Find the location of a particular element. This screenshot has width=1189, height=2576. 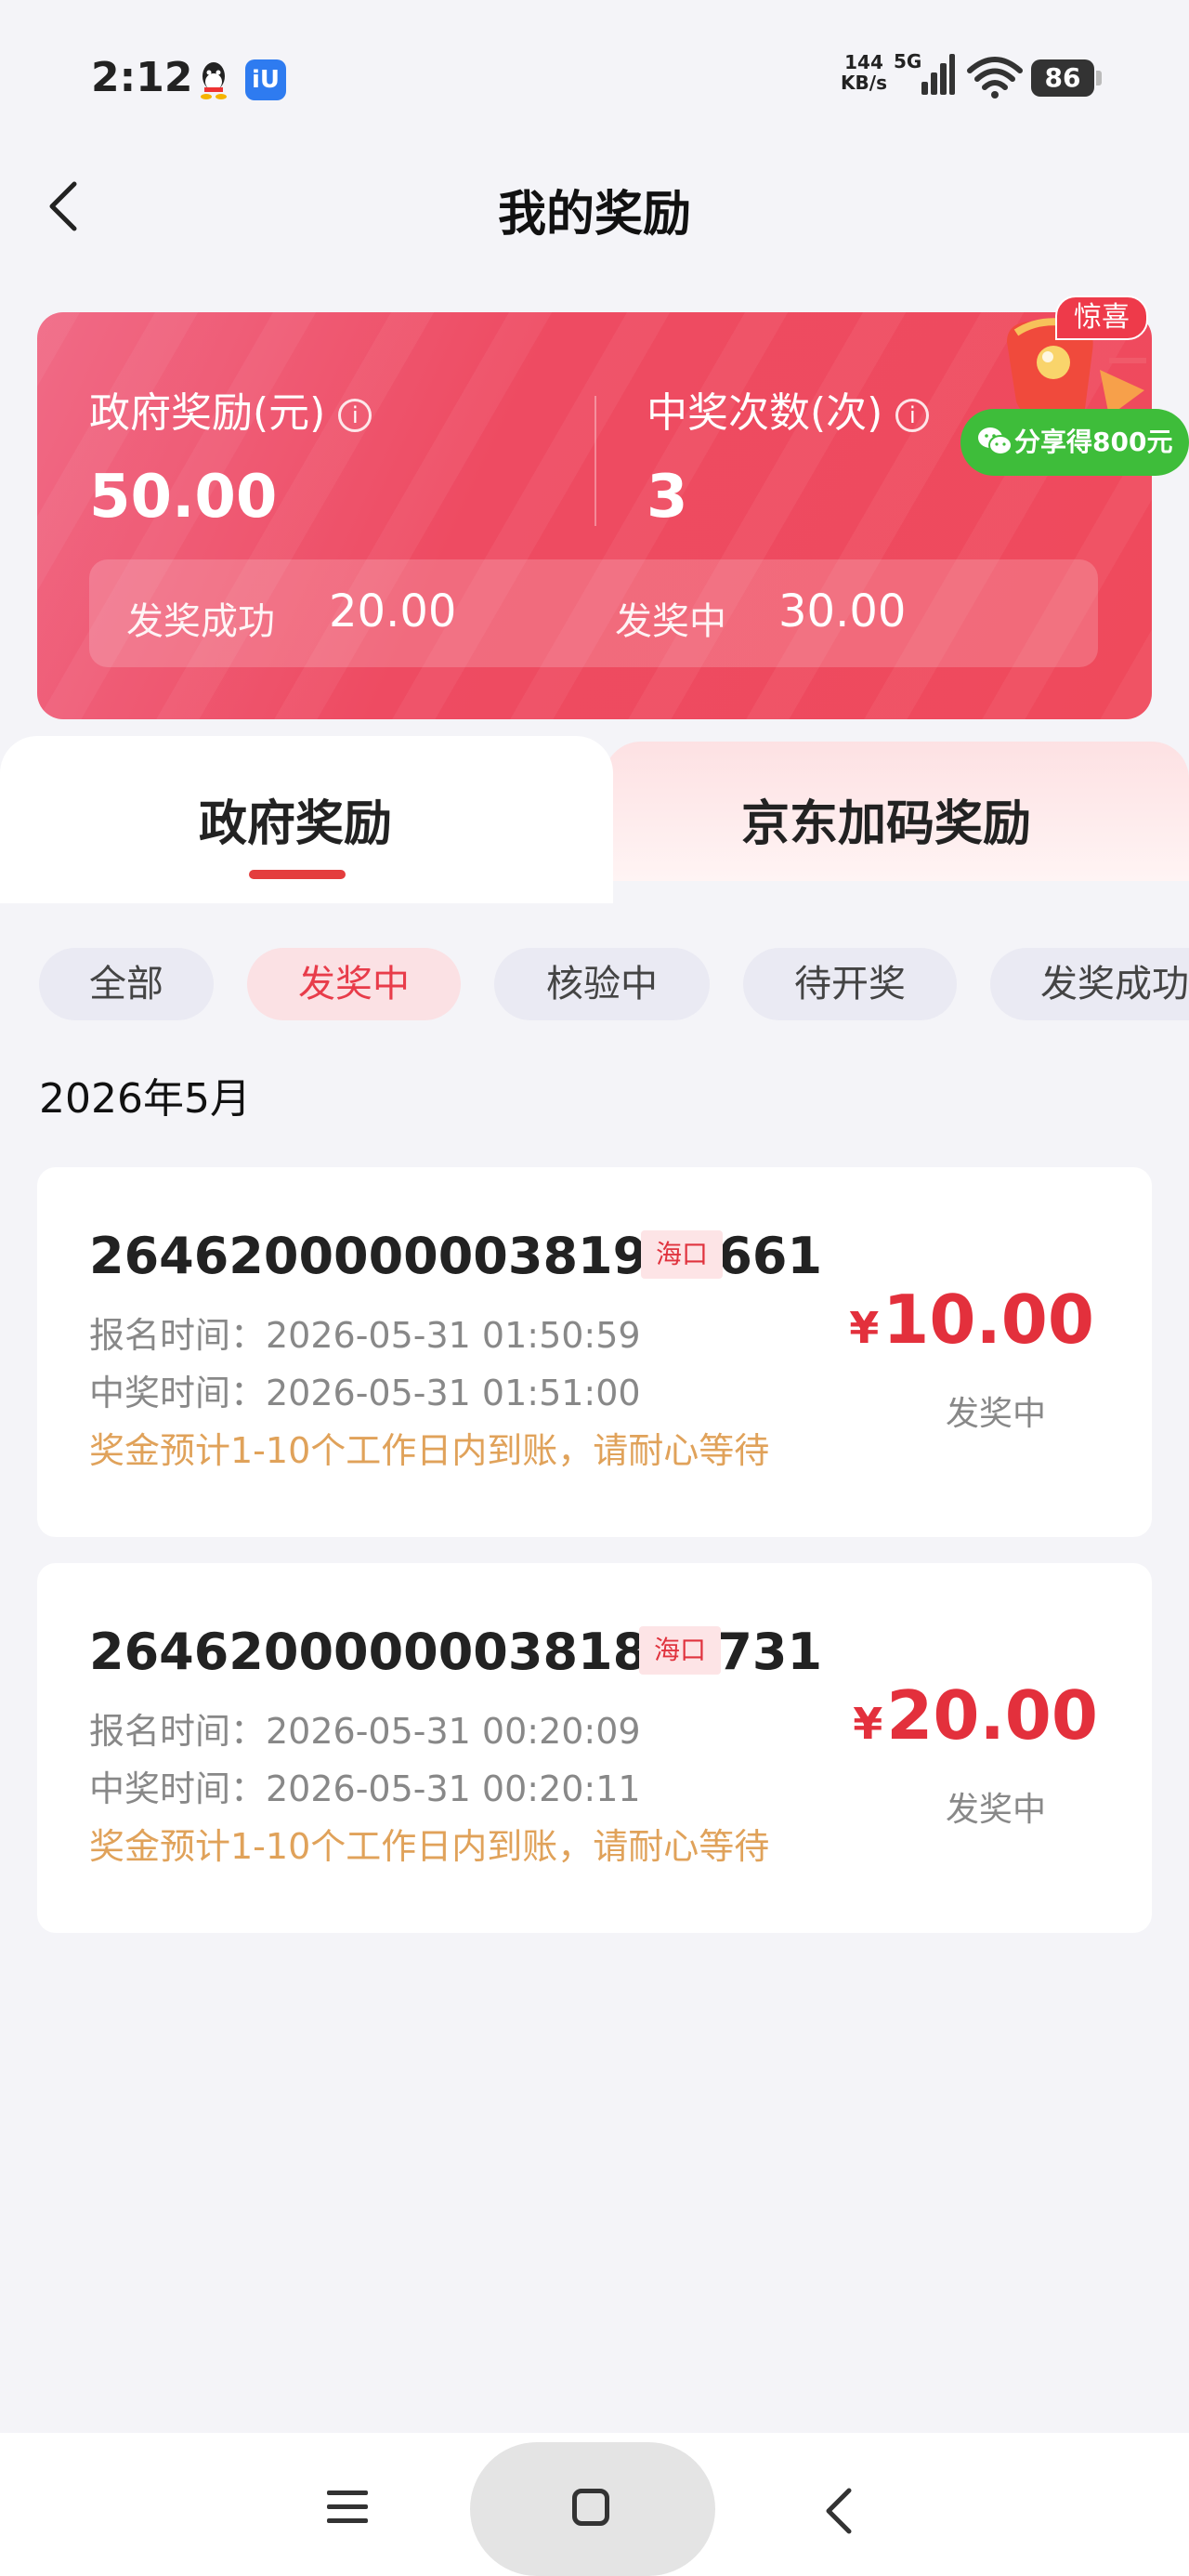

reward-amount: ¥10.00 is located at coordinates (971, 1320).